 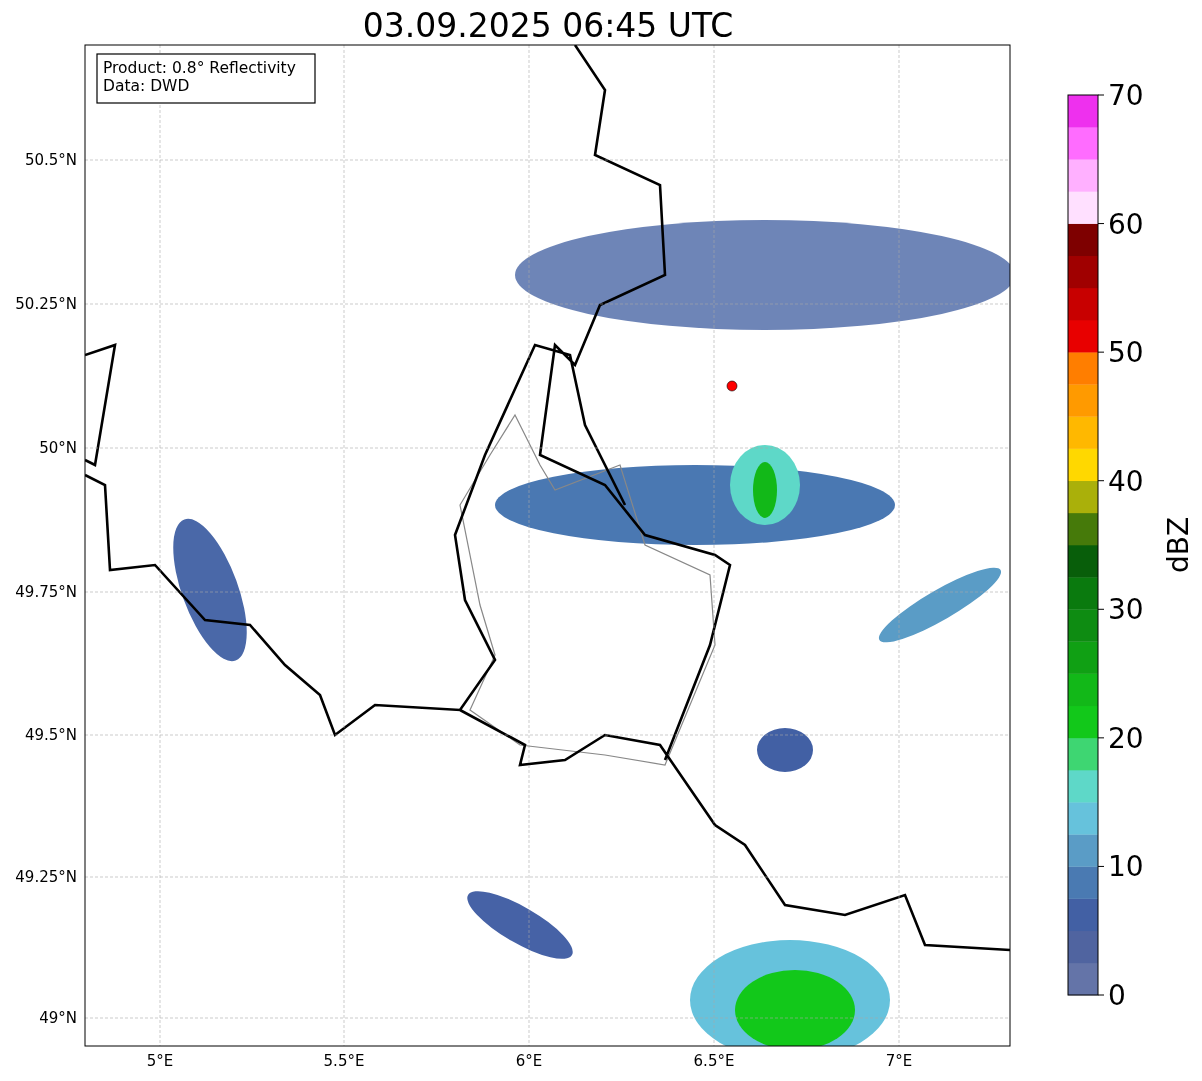 I want to click on y-tick-label: 49.5°N, so click(x=50, y=735).